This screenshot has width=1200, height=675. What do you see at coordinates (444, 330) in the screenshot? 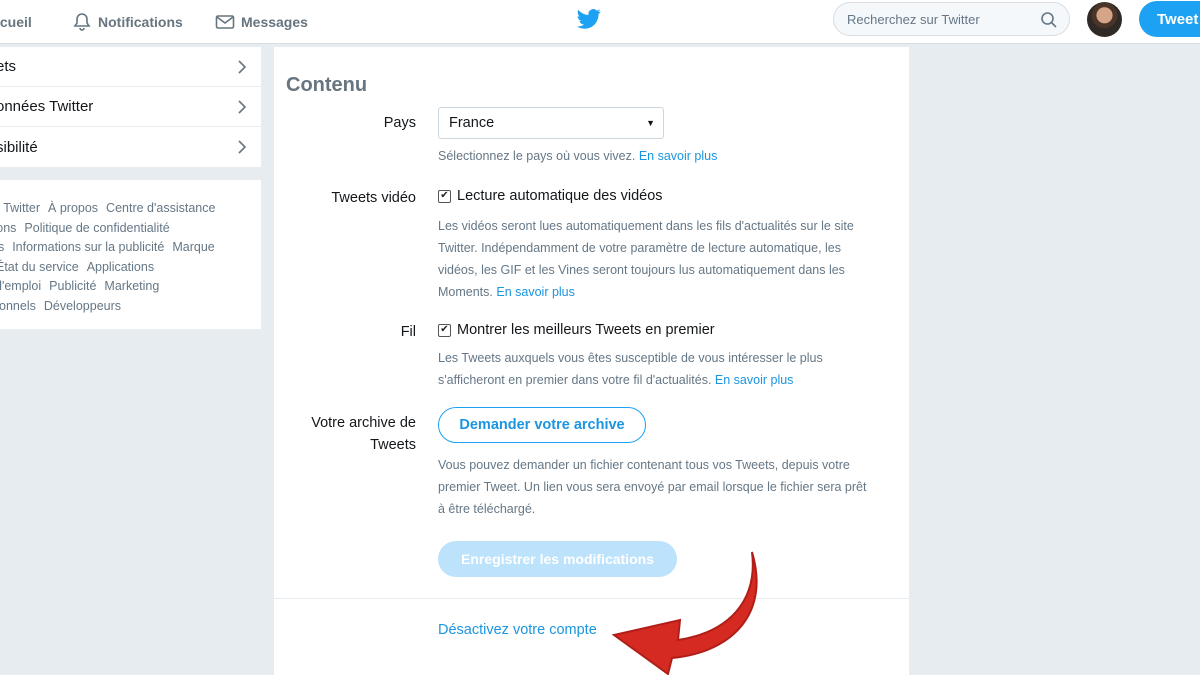
I see `timeline-best-tweets-checkbox: ✔` at bounding box center [444, 330].